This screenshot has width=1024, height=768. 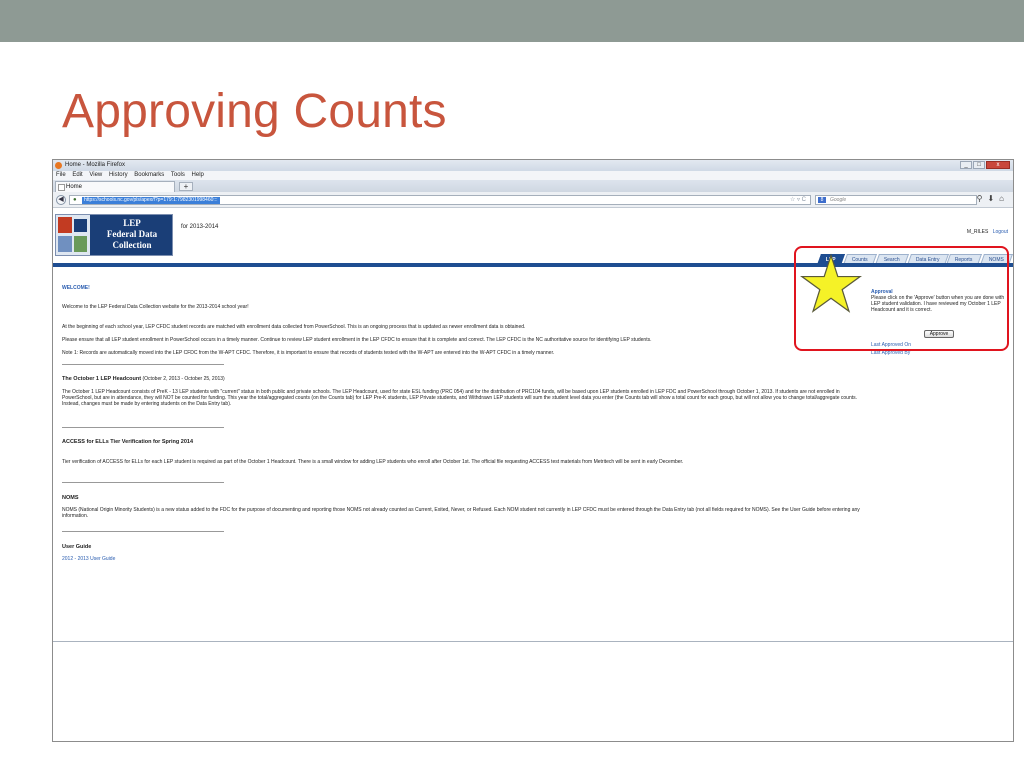 What do you see at coordinates (61, 200) in the screenshot?
I see `back-arrow-icon: ◀` at bounding box center [61, 200].